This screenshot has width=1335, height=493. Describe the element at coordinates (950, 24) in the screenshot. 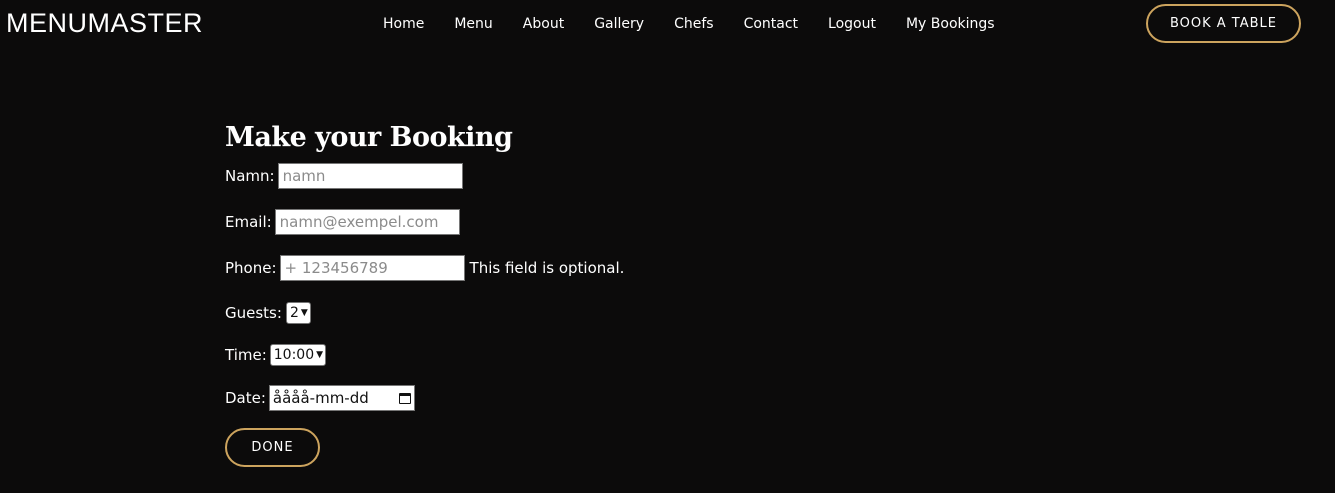

I see `nav-item-my-bookings: My Bookings` at that location.